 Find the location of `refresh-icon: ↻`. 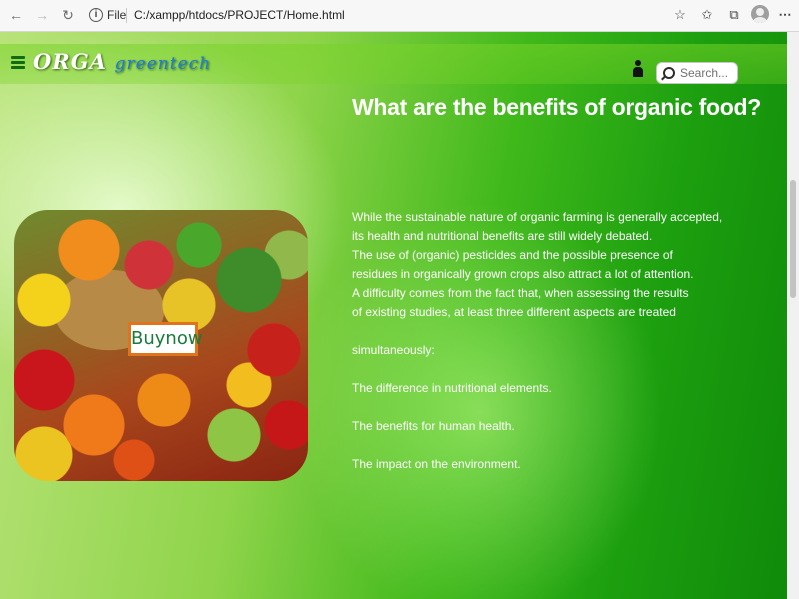

refresh-icon: ↻ is located at coordinates (68, 15).